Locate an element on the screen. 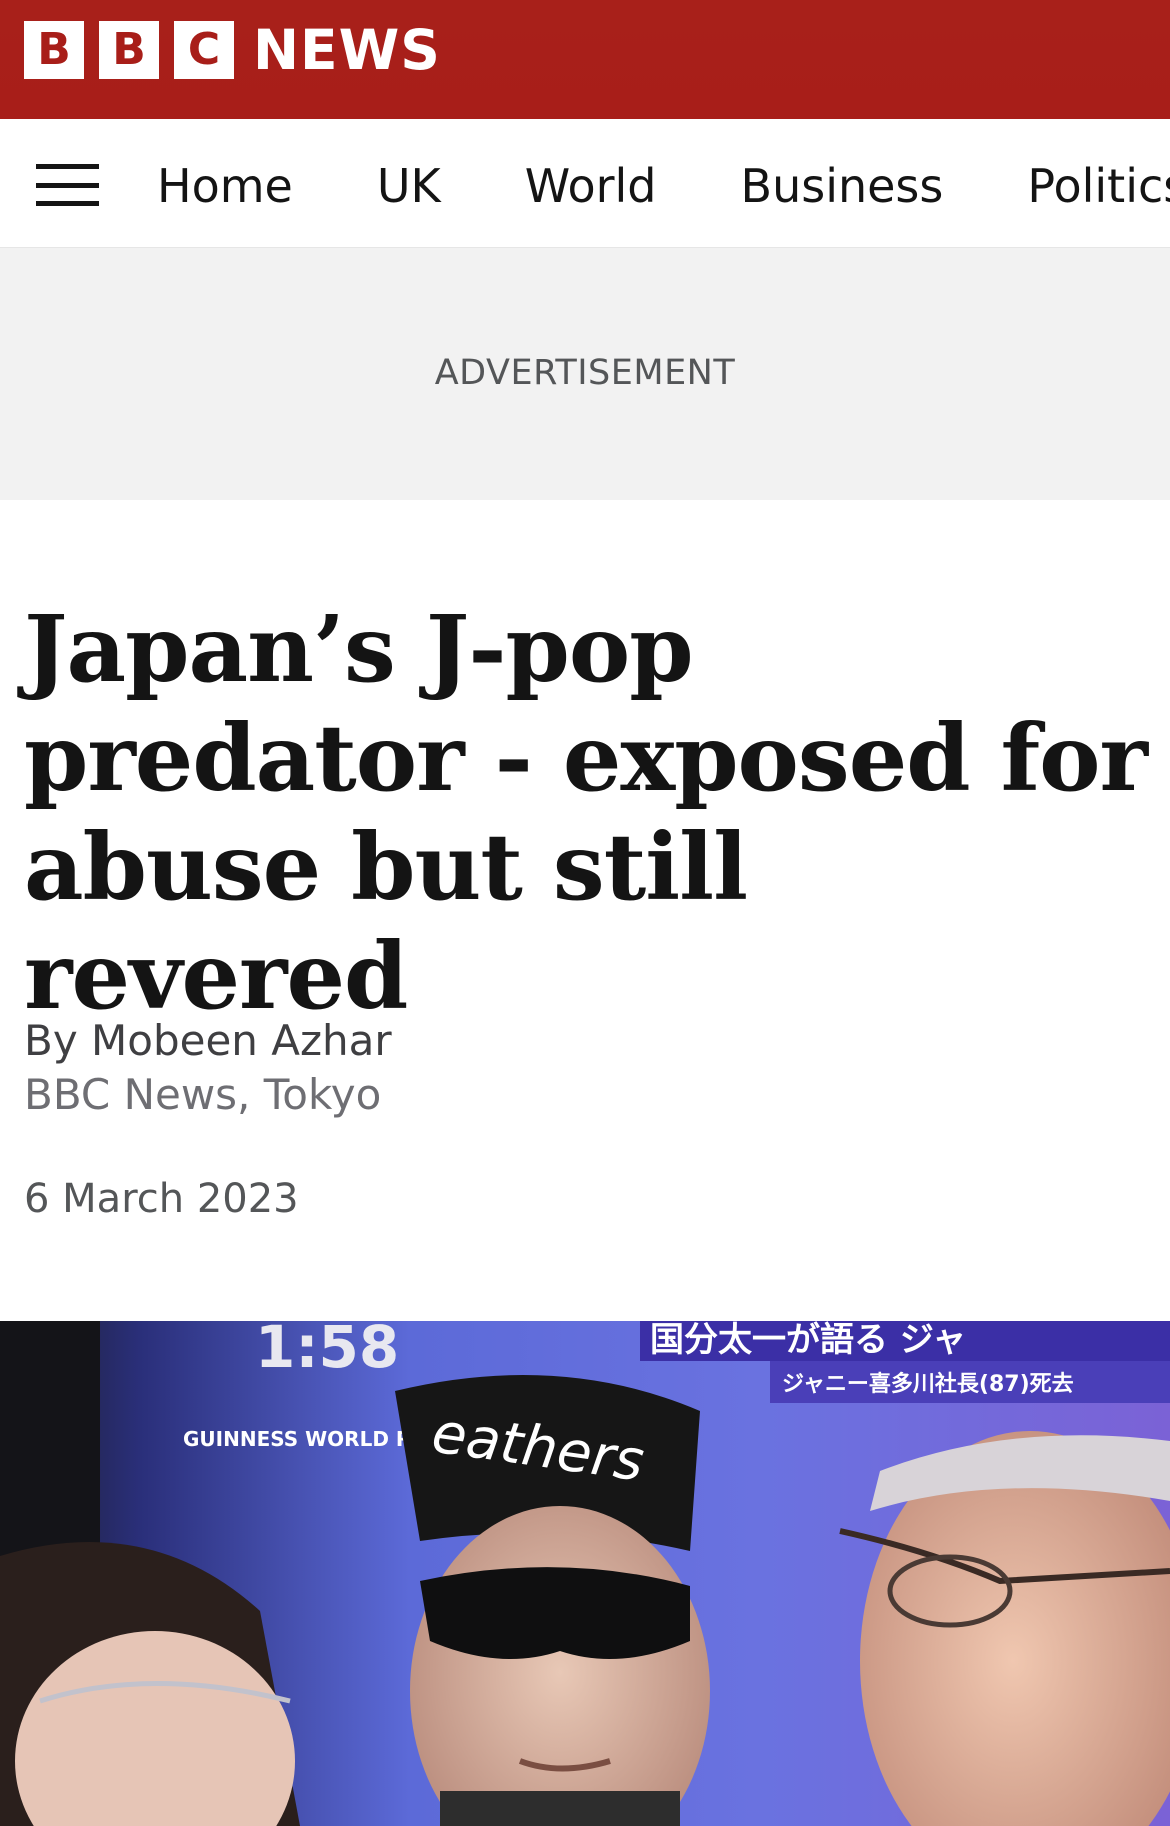  nav-item-home: Home is located at coordinates (225, 186).